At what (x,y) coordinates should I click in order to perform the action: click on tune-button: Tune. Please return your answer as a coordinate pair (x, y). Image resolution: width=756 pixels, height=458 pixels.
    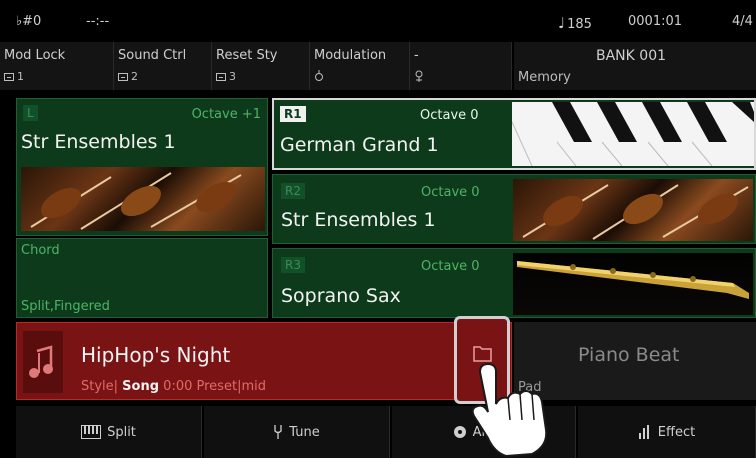
    Looking at the image, I should click on (297, 432).